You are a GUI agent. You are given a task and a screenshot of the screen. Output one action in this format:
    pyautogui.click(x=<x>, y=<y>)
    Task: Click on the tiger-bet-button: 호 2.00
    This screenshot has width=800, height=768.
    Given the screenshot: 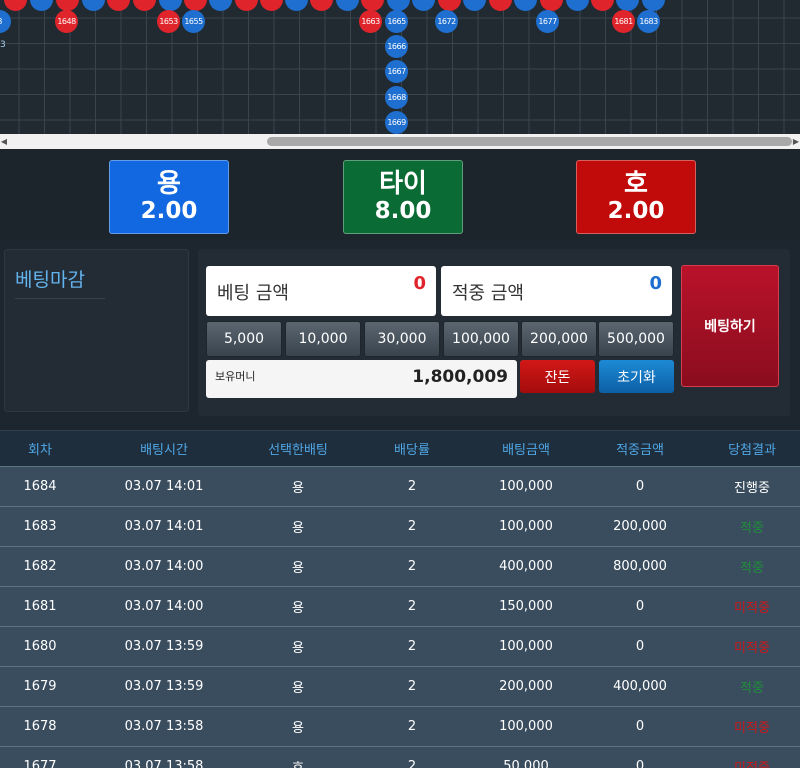 What is the action you would take?
    pyautogui.click(x=636, y=197)
    